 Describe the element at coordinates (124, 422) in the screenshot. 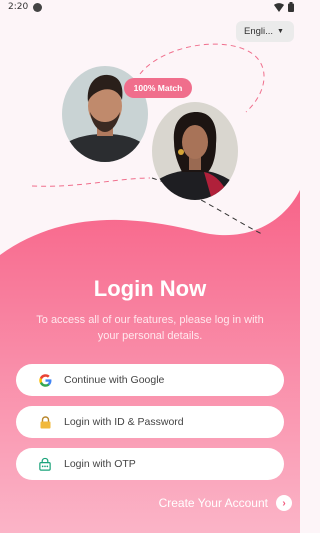

I see `id-password-button-label: Login with ID & Password` at that location.